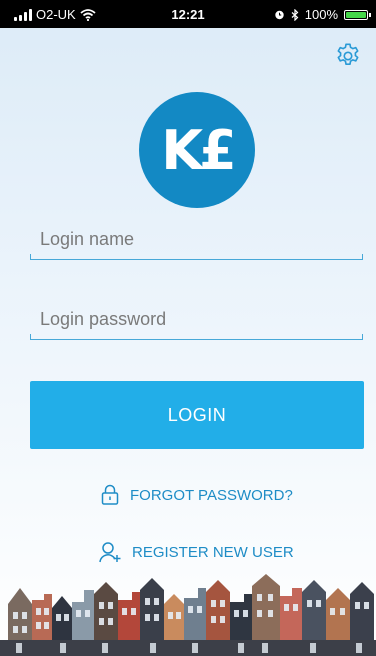 The image size is (376, 656). Describe the element at coordinates (211, 495) in the screenshot. I see `forgot-password-label: FORGOT PASSWORD?` at that location.